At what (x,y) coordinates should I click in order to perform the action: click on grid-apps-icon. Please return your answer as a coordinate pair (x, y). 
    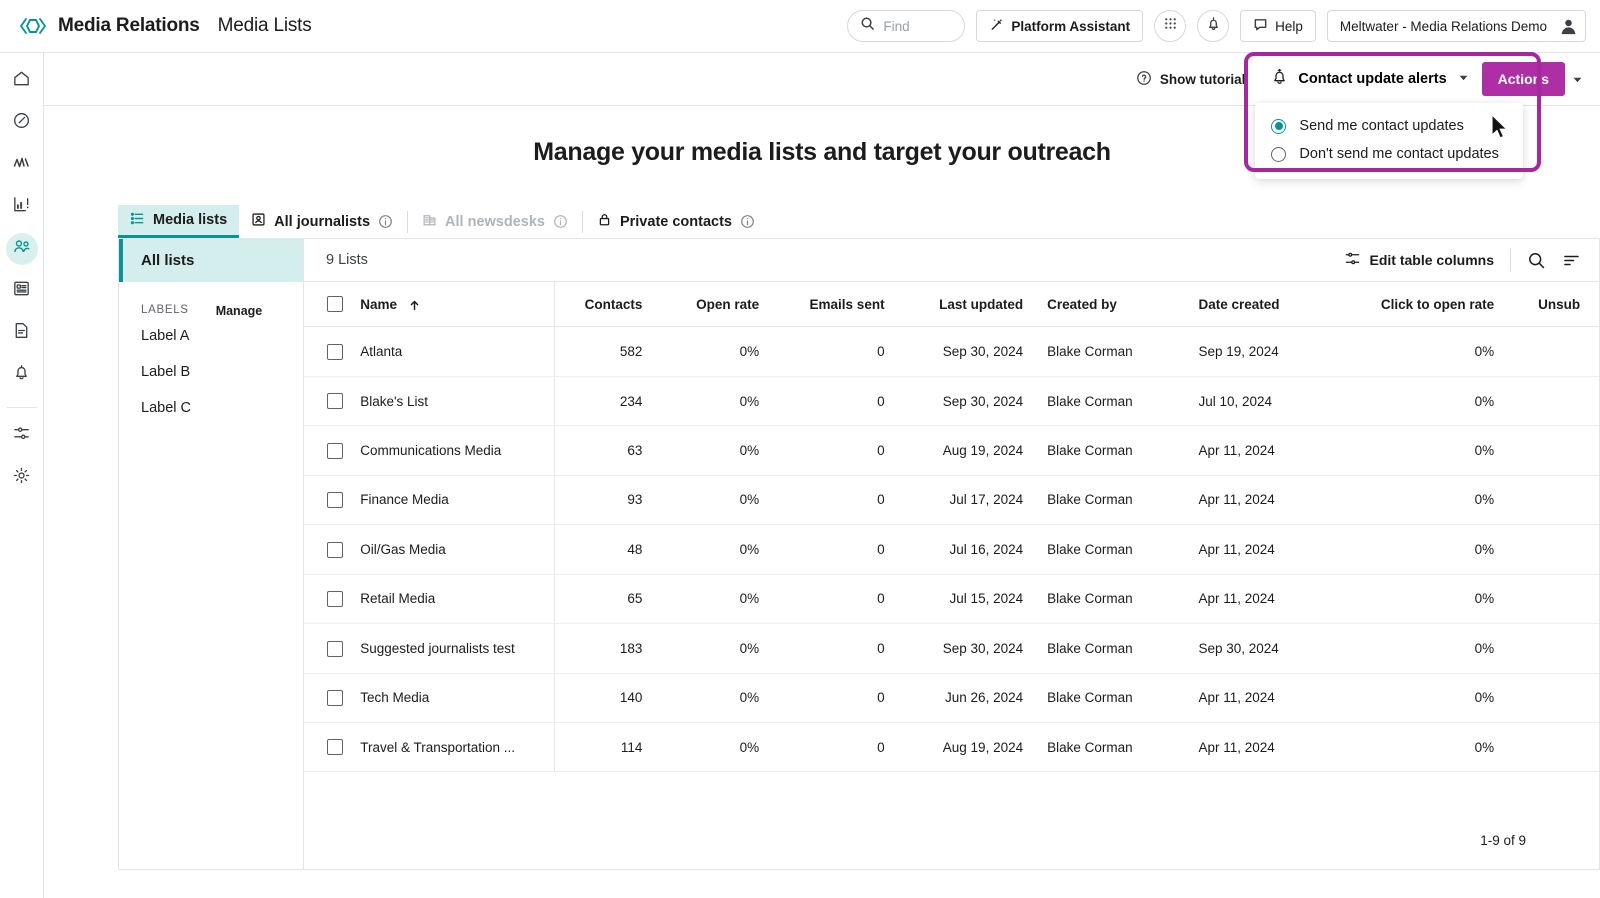
    Looking at the image, I should click on (1170, 26).